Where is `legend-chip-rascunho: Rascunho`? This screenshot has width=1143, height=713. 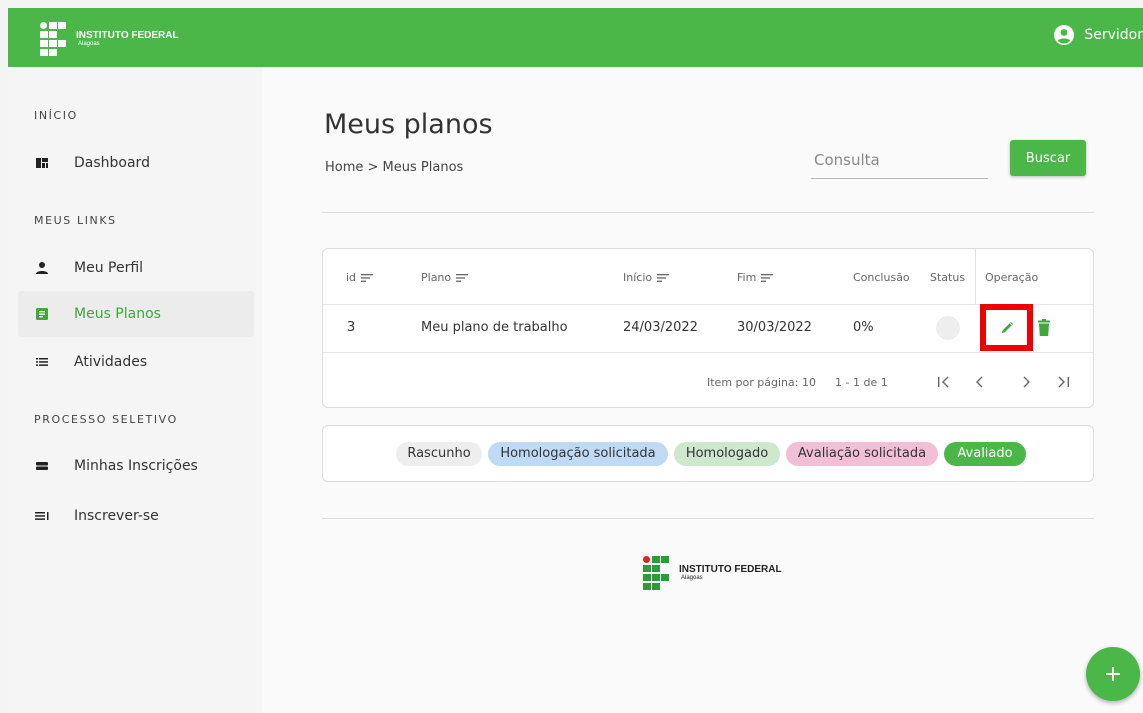 legend-chip-rascunho: Rascunho is located at coordinates (439, 454).